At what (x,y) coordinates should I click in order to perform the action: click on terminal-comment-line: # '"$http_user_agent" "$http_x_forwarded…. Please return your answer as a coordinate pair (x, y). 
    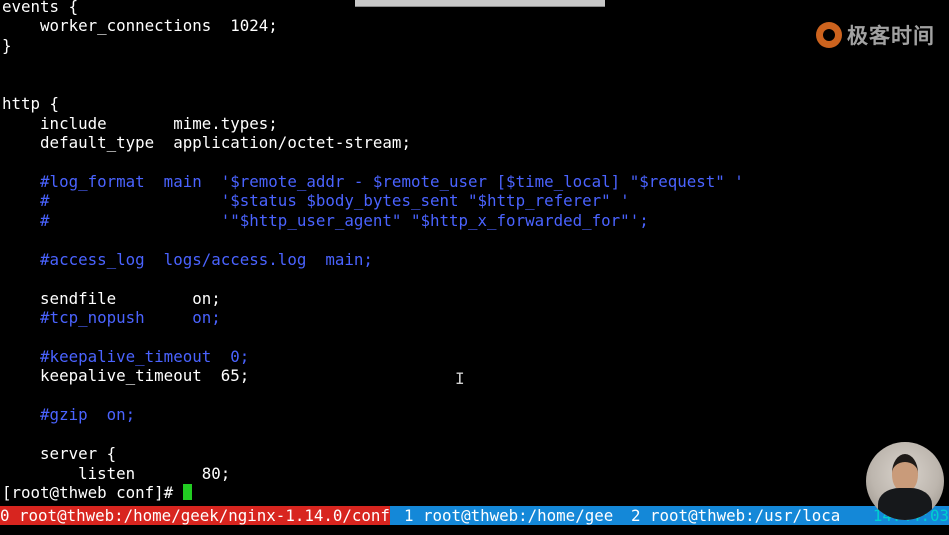
    Looking at the image, I should click on (325, 220).